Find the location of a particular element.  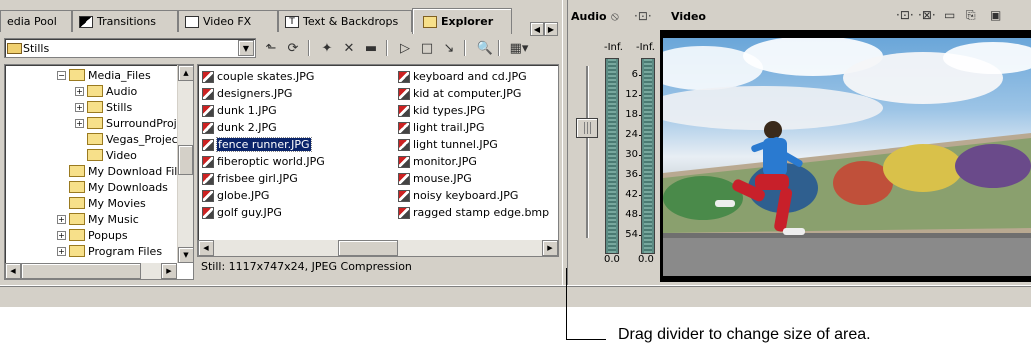

file-item: couple skates.JPG is located at coordinates (258, 76).